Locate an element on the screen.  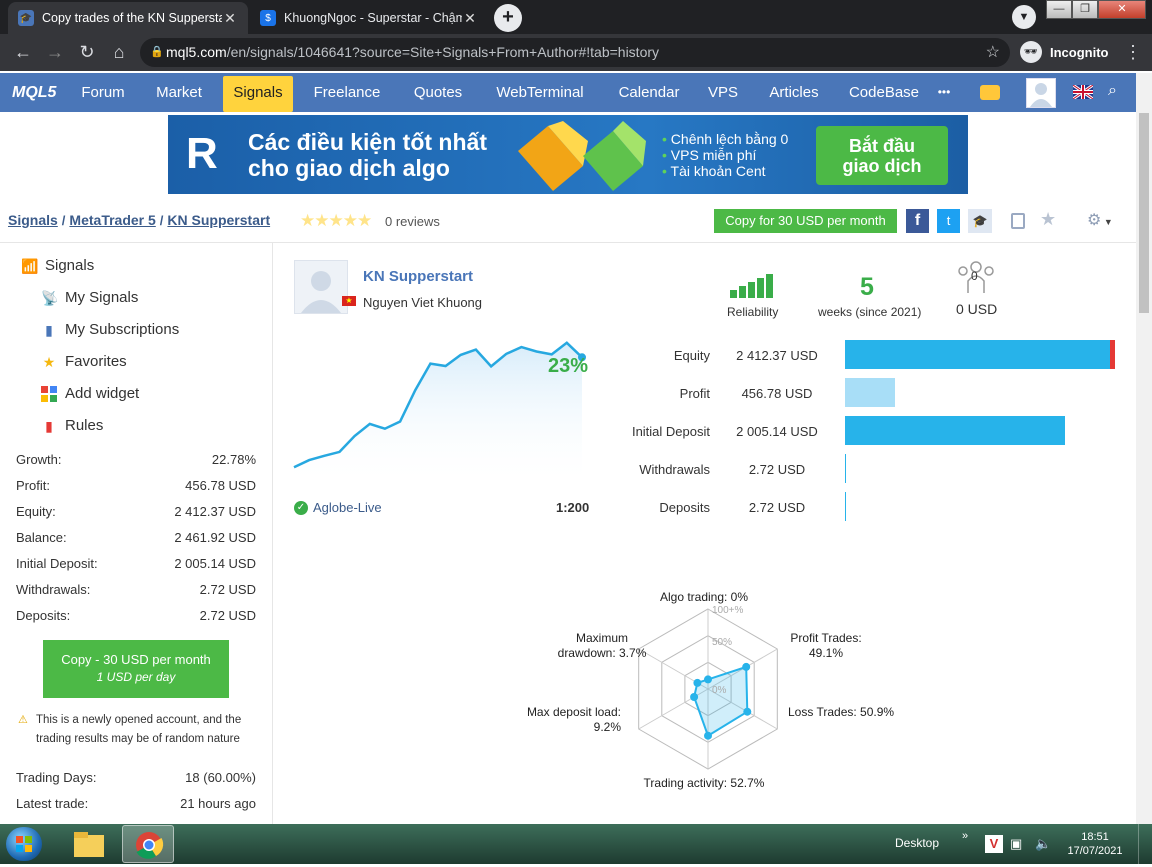
favorite-star-icon: ★ is located at coordinates (1048, 219).